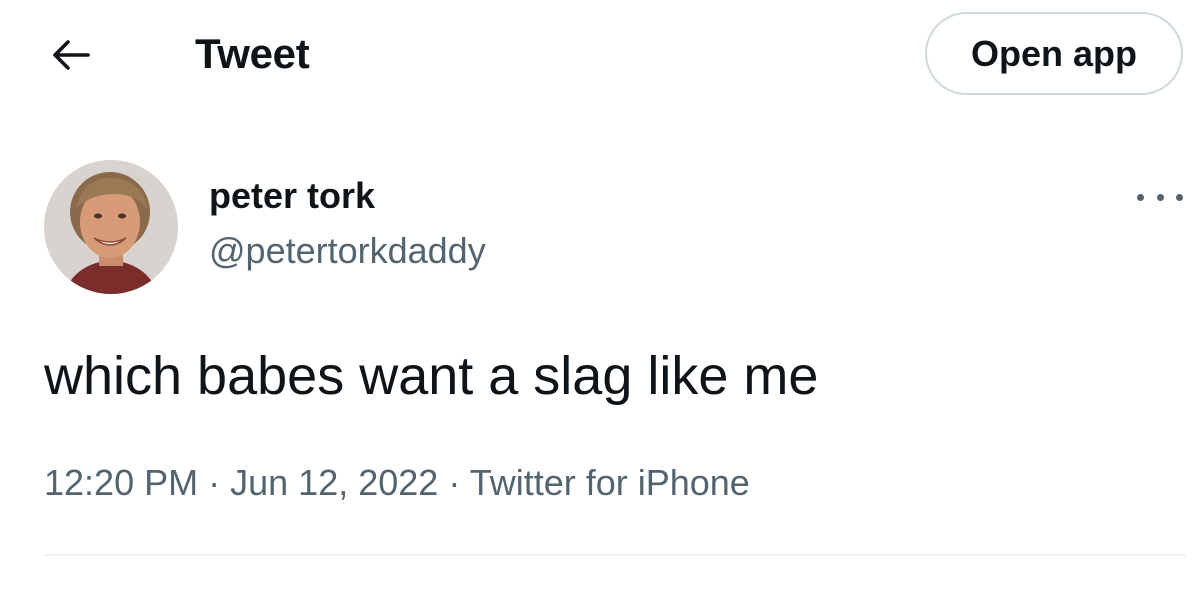 This screenshot has height=606, width=1200. I want to click on arrow-left-icon, so click(71, 55).